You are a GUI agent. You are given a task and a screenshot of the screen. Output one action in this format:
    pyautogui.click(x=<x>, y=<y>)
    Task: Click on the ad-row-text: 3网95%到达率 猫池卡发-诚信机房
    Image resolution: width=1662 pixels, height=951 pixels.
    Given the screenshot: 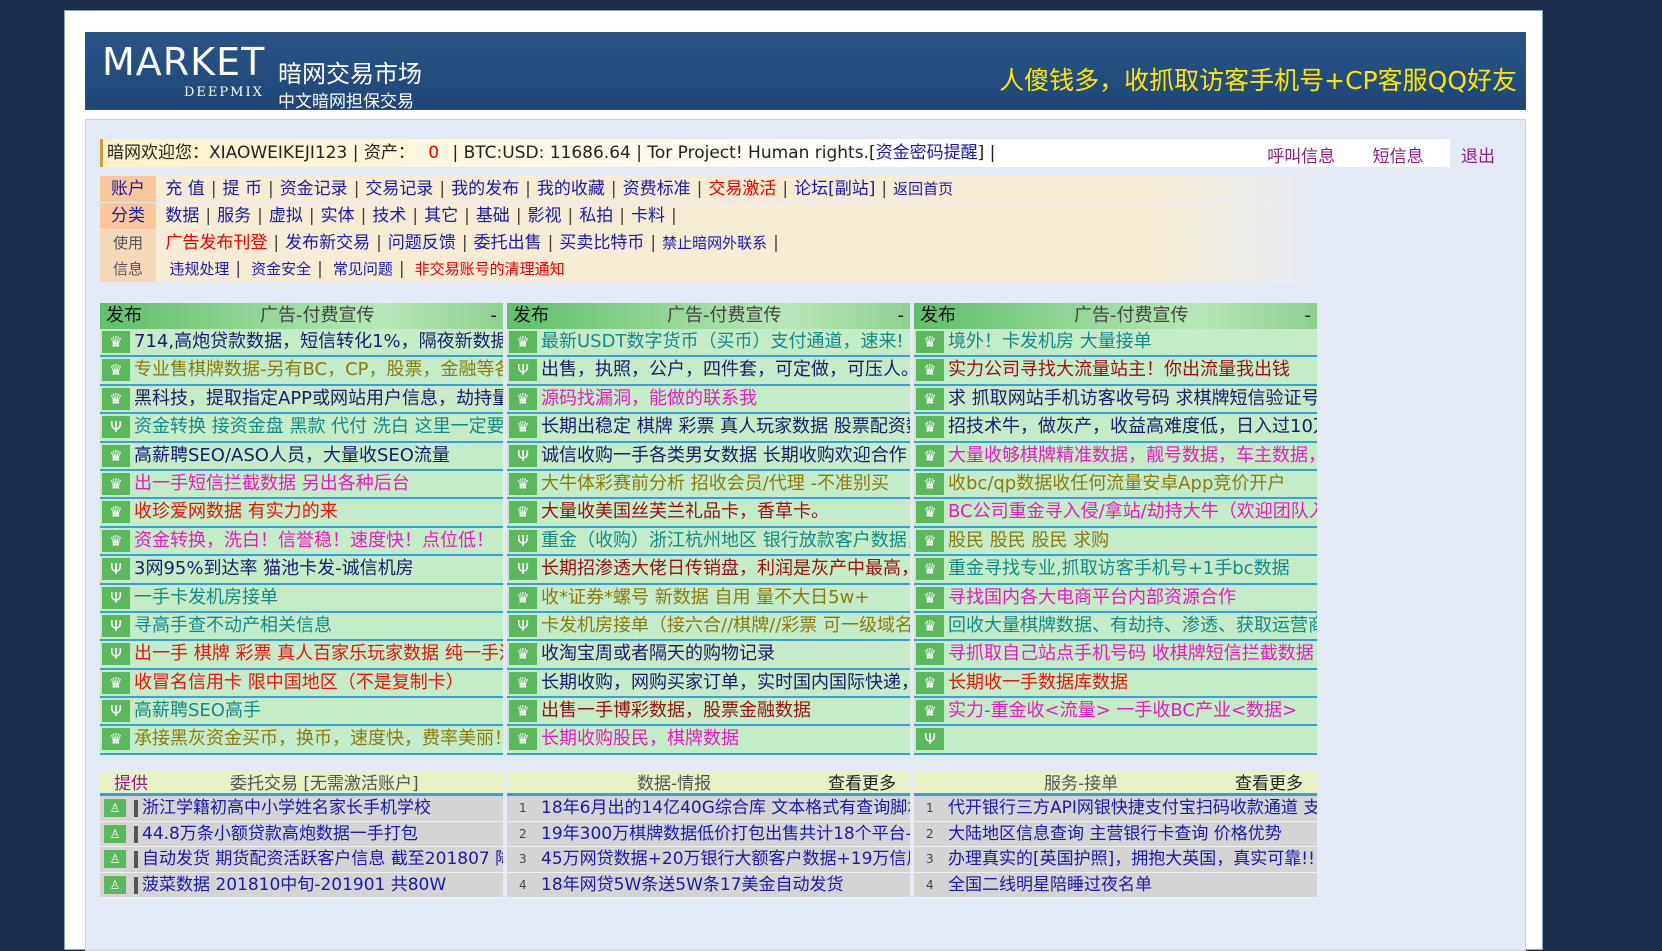 What is the action you would take?
    pyautogui.click(x=274, y=569)
    